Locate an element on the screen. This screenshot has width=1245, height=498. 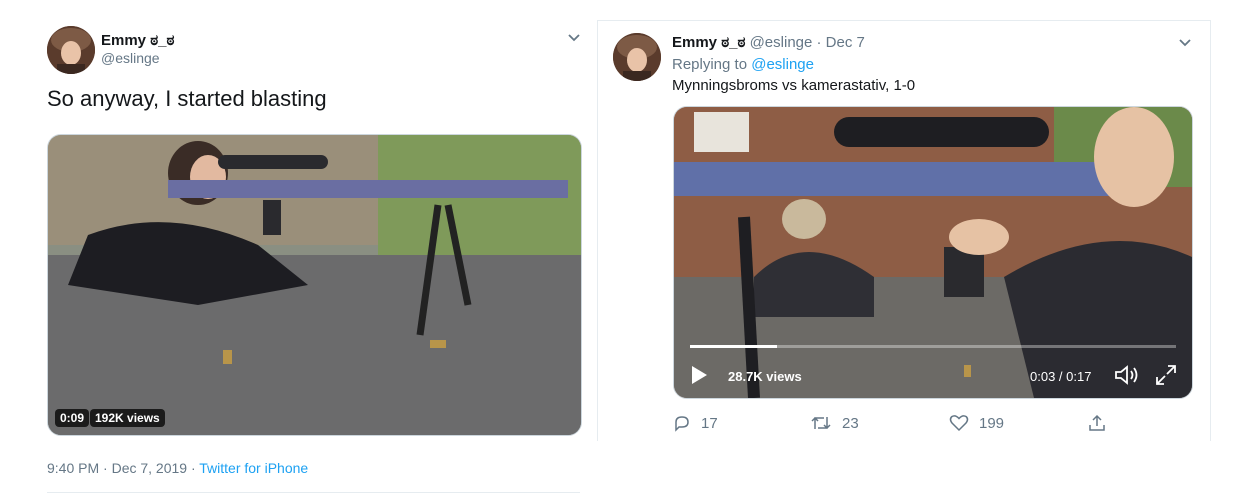
like-action: 199 is located at coordinates (976, 423).